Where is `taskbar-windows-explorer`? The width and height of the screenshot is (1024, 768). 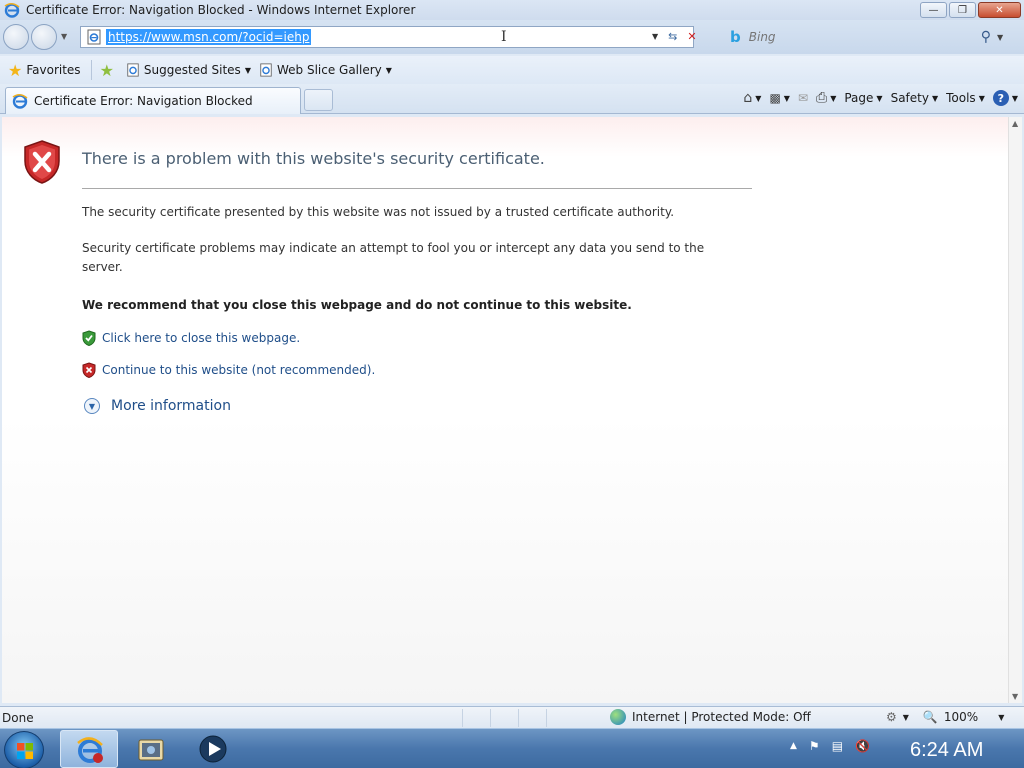 taskbar-windows-explorer is located at coordinates (151, 749).